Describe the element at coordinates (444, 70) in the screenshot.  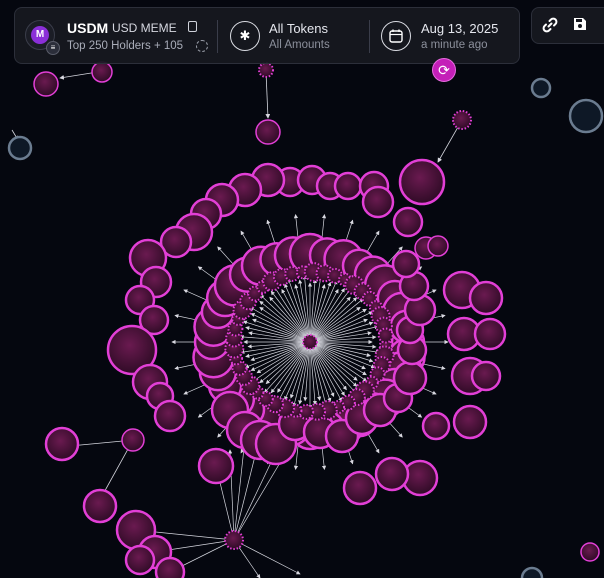
I see `refresh-icon: ⟳` at that location.